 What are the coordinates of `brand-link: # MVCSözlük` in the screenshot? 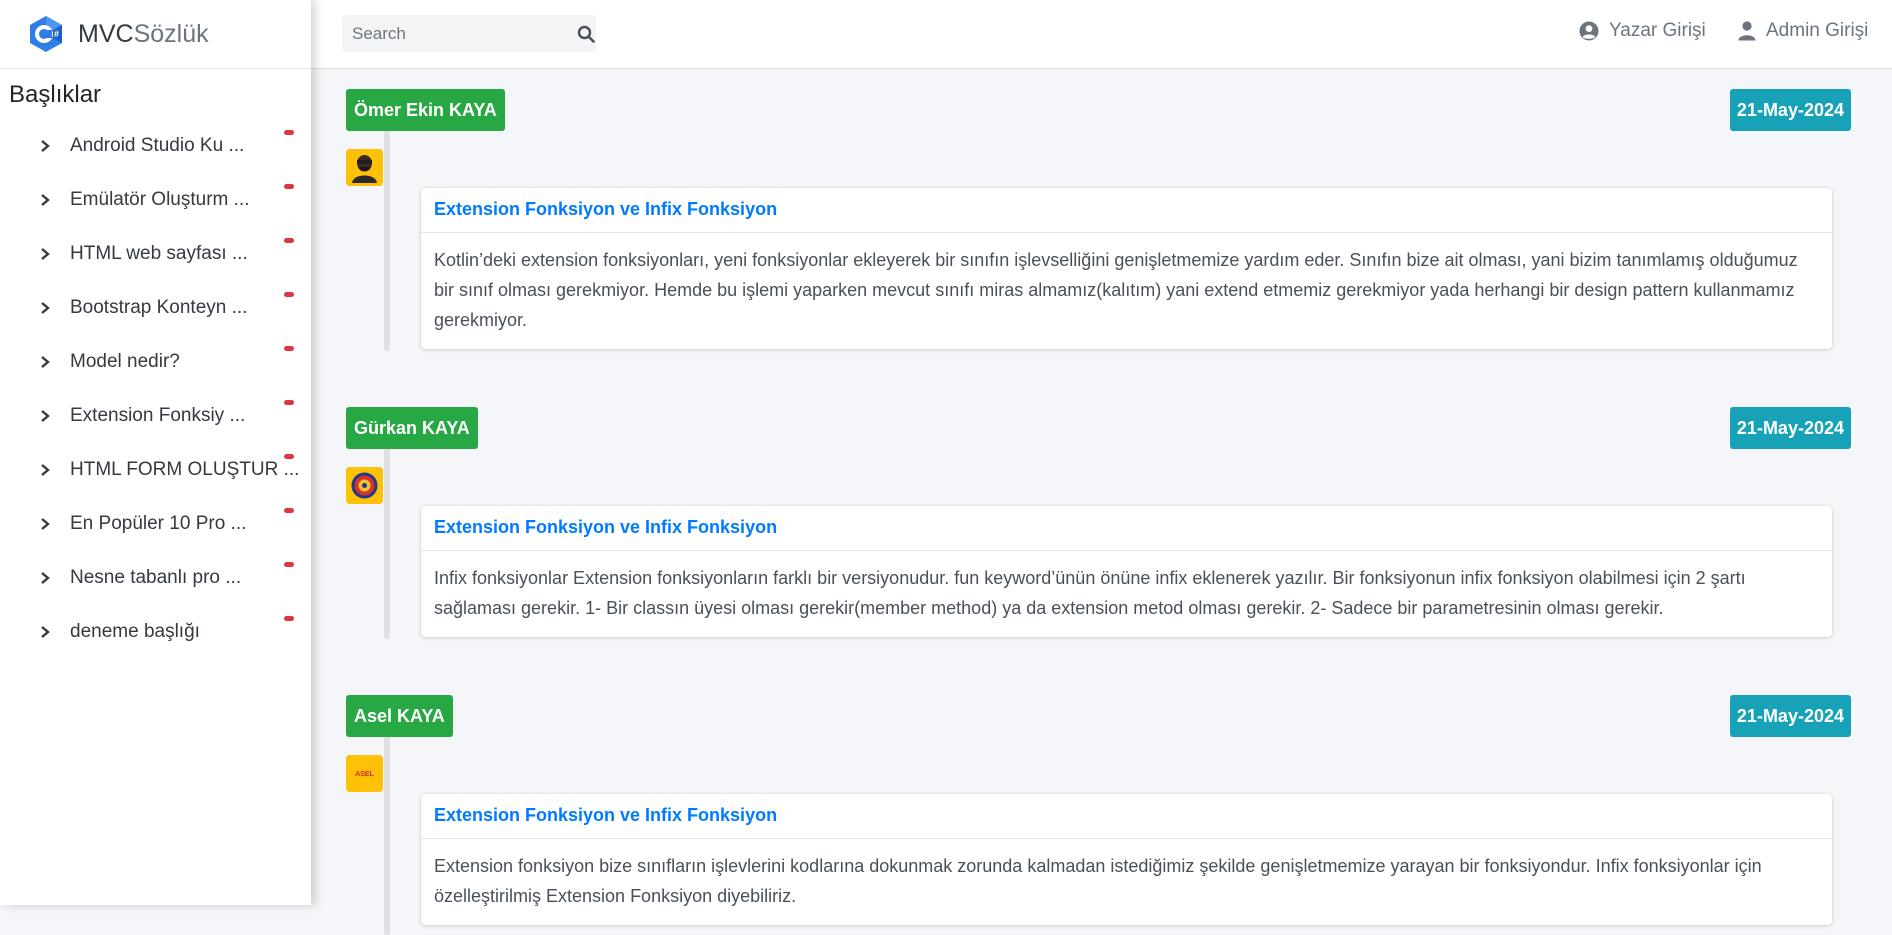 It's located at (155, 34).